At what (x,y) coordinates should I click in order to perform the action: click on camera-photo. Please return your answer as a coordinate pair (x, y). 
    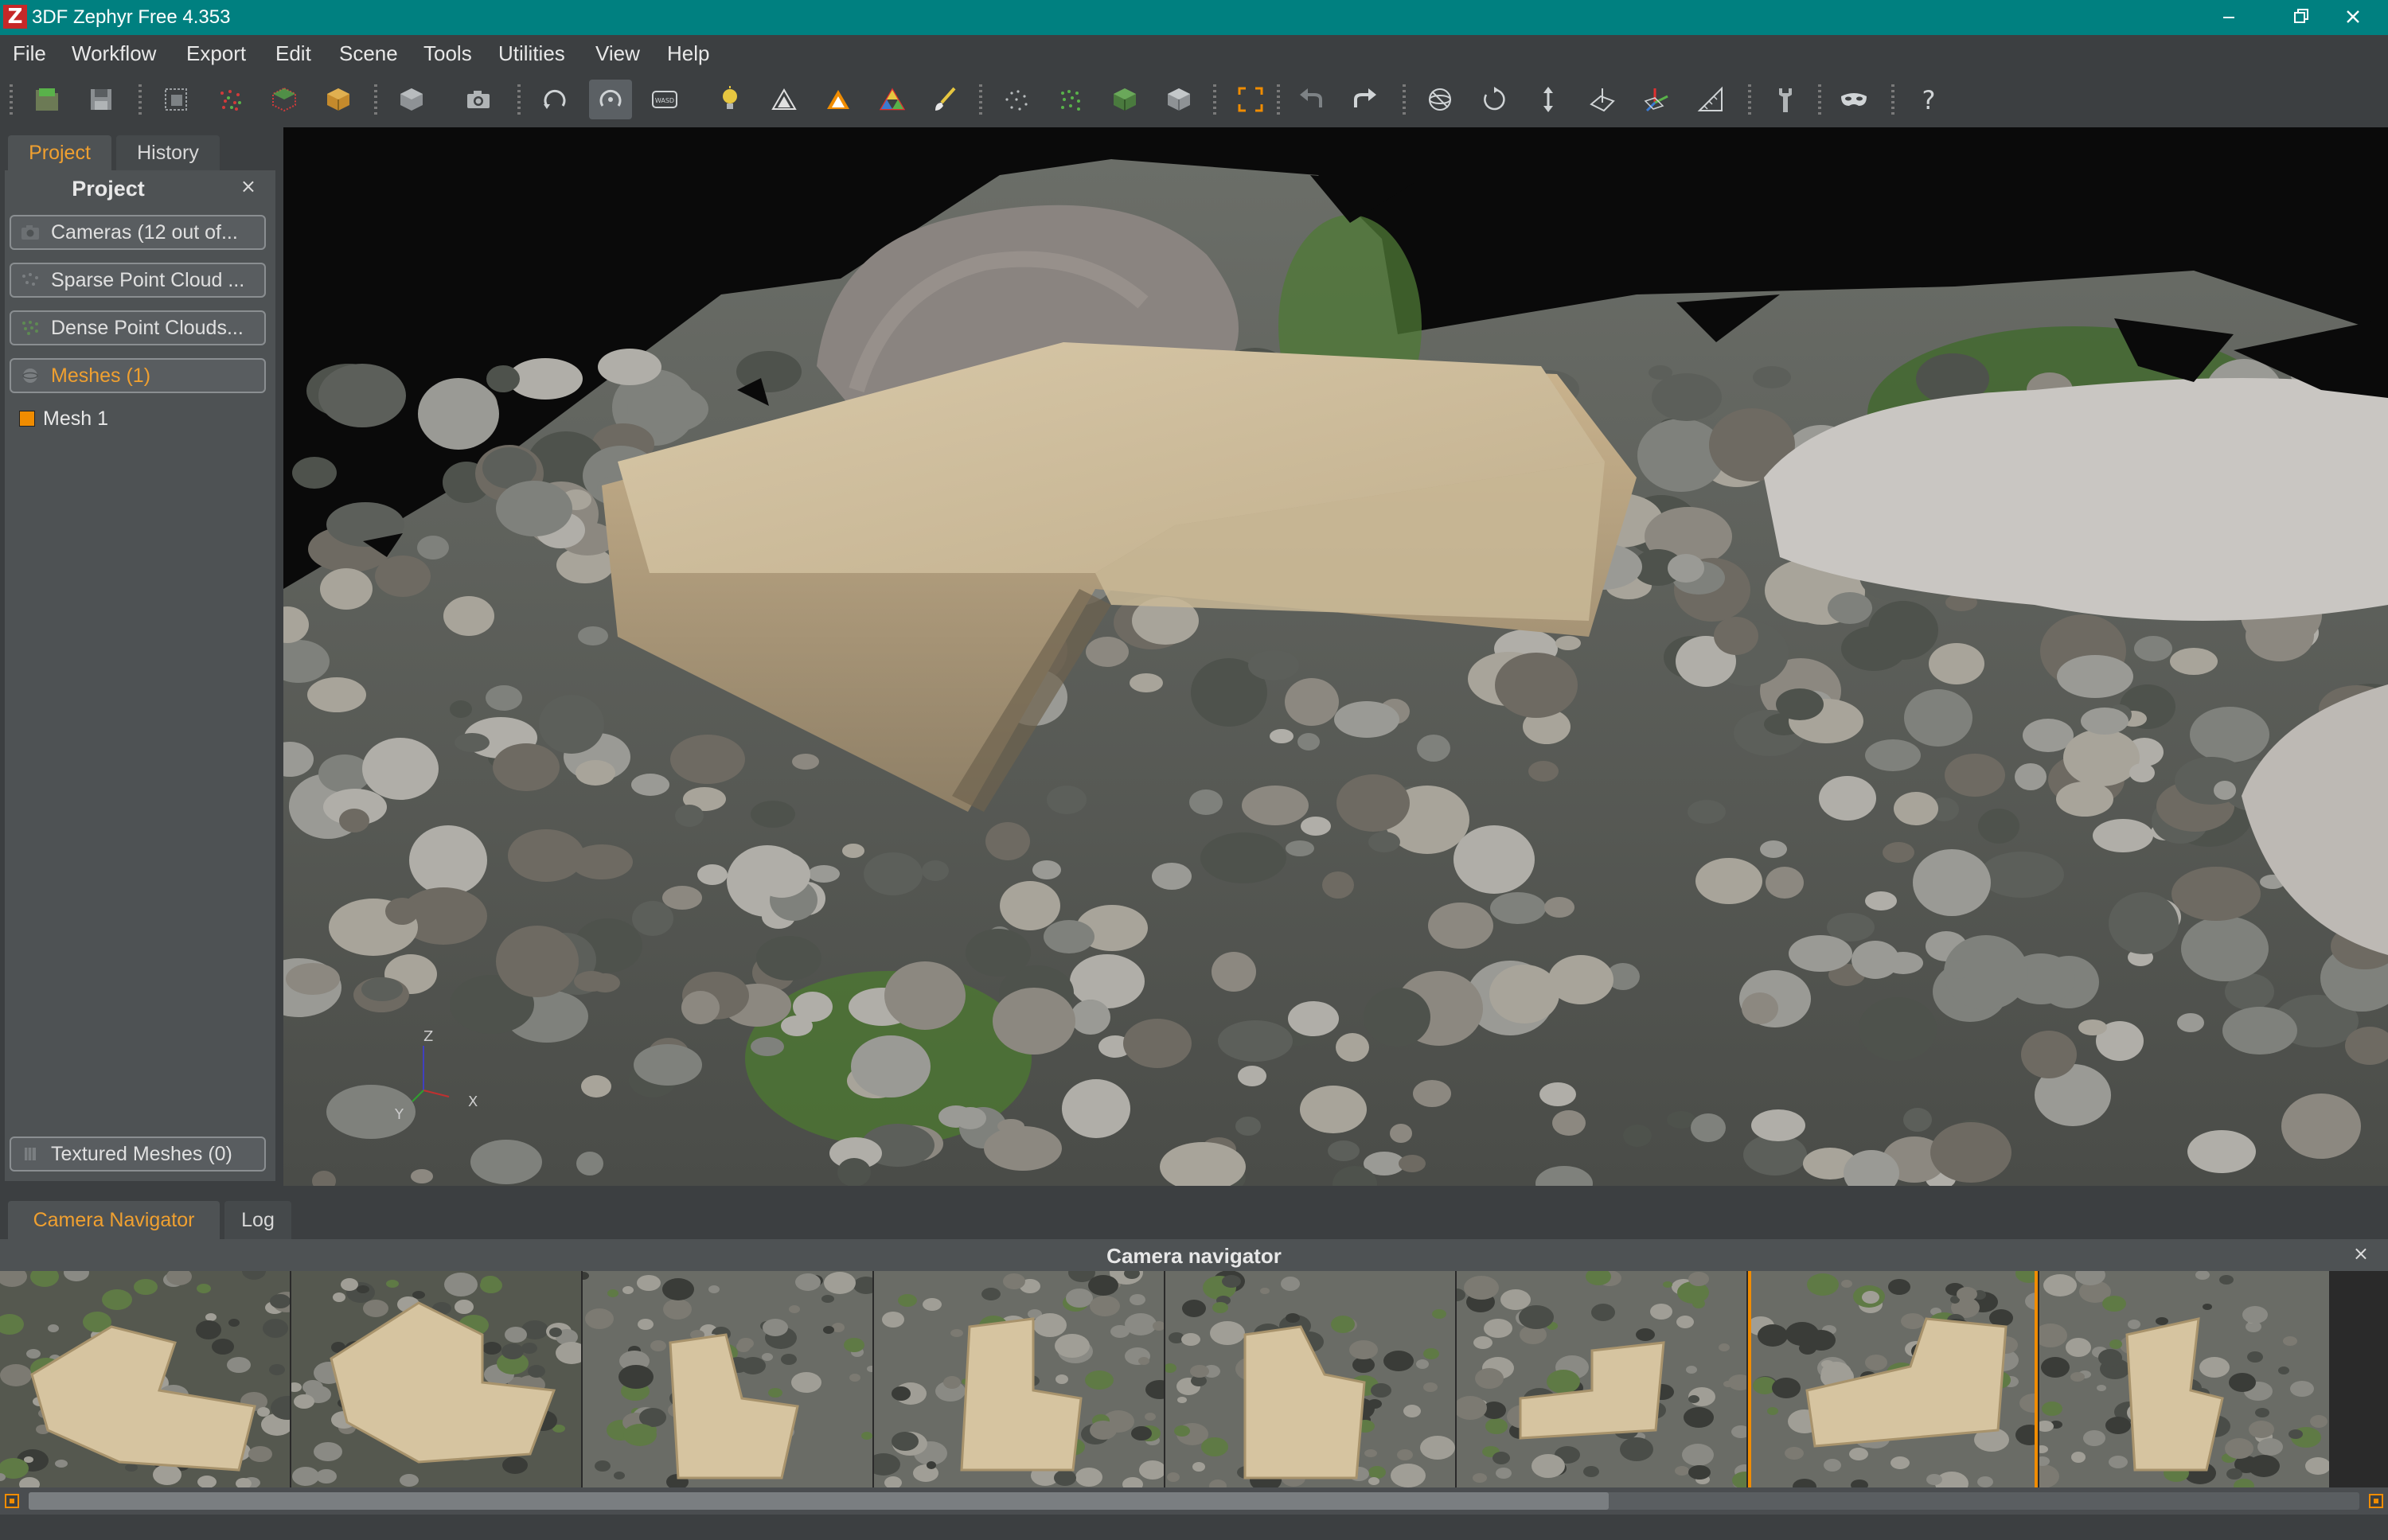
    Looking at the image, I should click on (1019, 1379).